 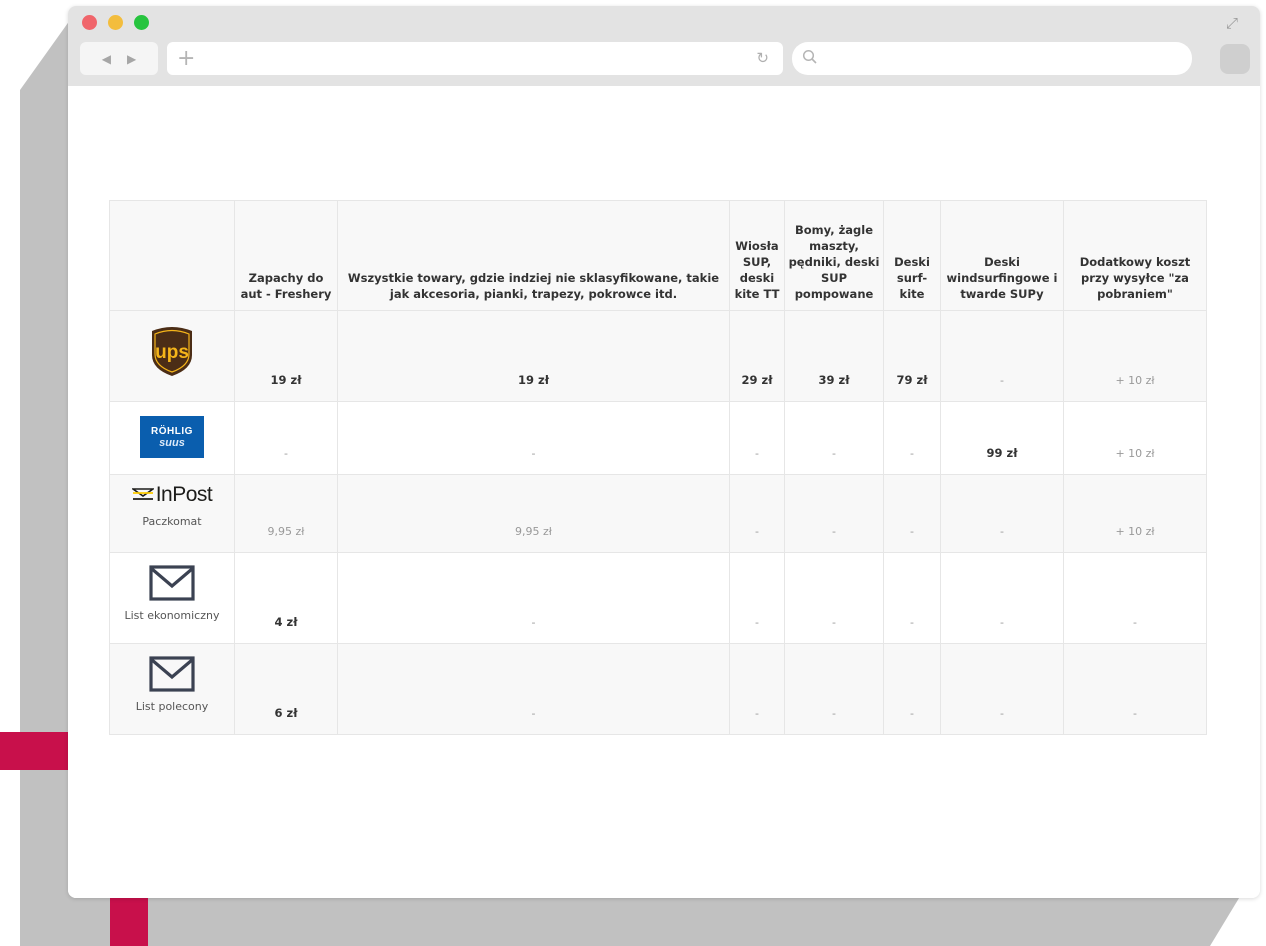 I want to click on header-windsurf-boards: Deski windsurfingowe i twarde SUPy, so click(x=1002, y=255).